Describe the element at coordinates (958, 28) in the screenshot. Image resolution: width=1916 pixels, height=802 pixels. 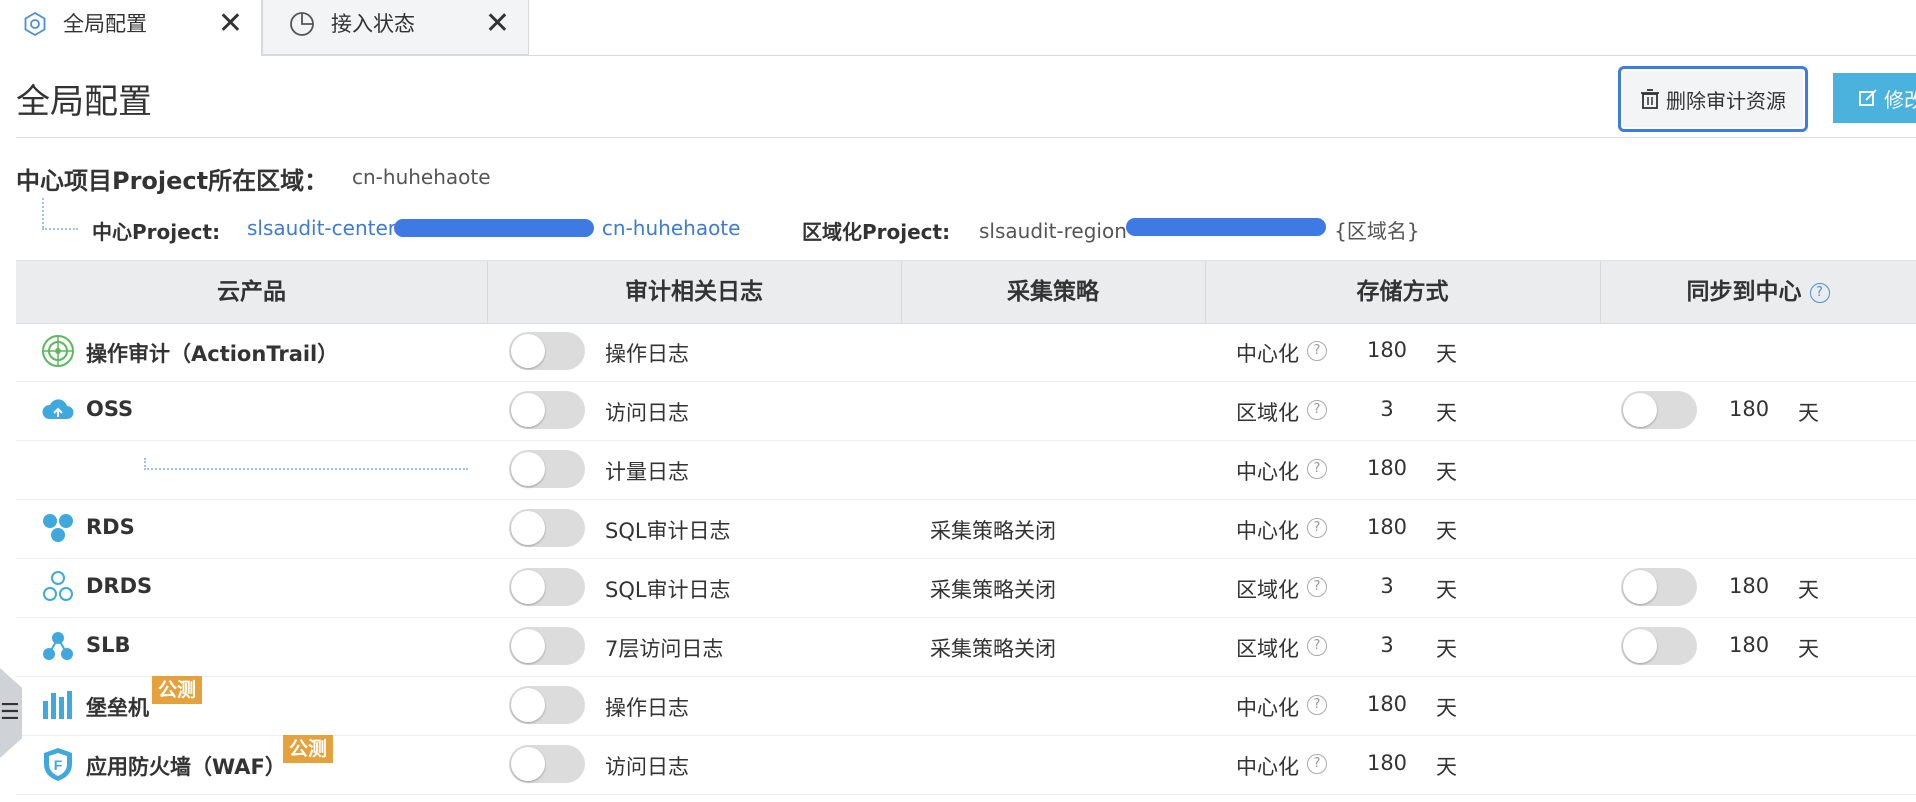
I see `tab-bar: 全局配置 ✕ 接入状态 ✕` at that location.